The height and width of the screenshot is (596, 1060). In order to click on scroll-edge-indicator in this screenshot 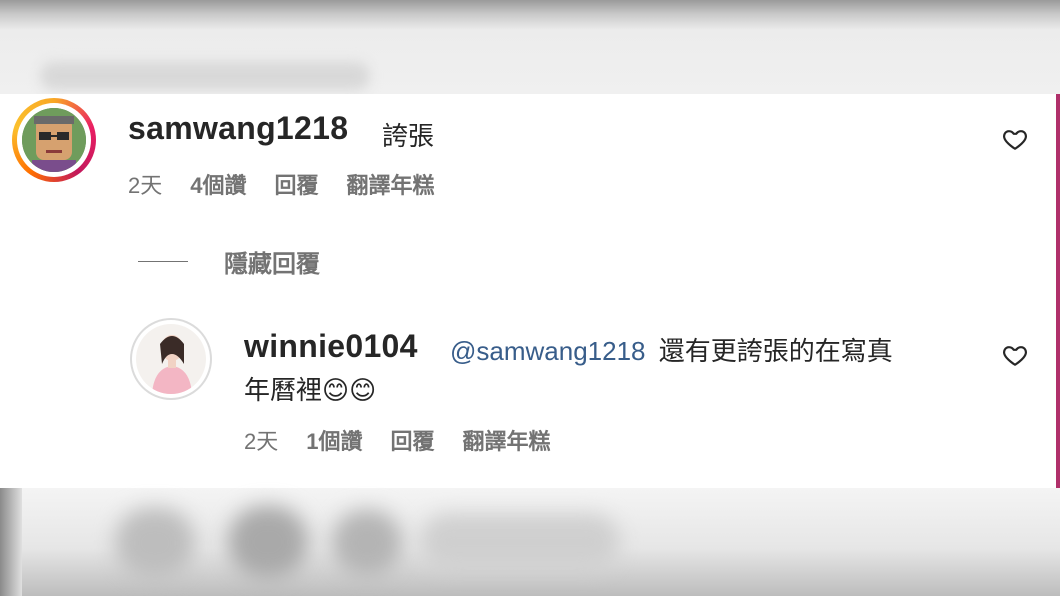, I will do `click(1058, 291)`.